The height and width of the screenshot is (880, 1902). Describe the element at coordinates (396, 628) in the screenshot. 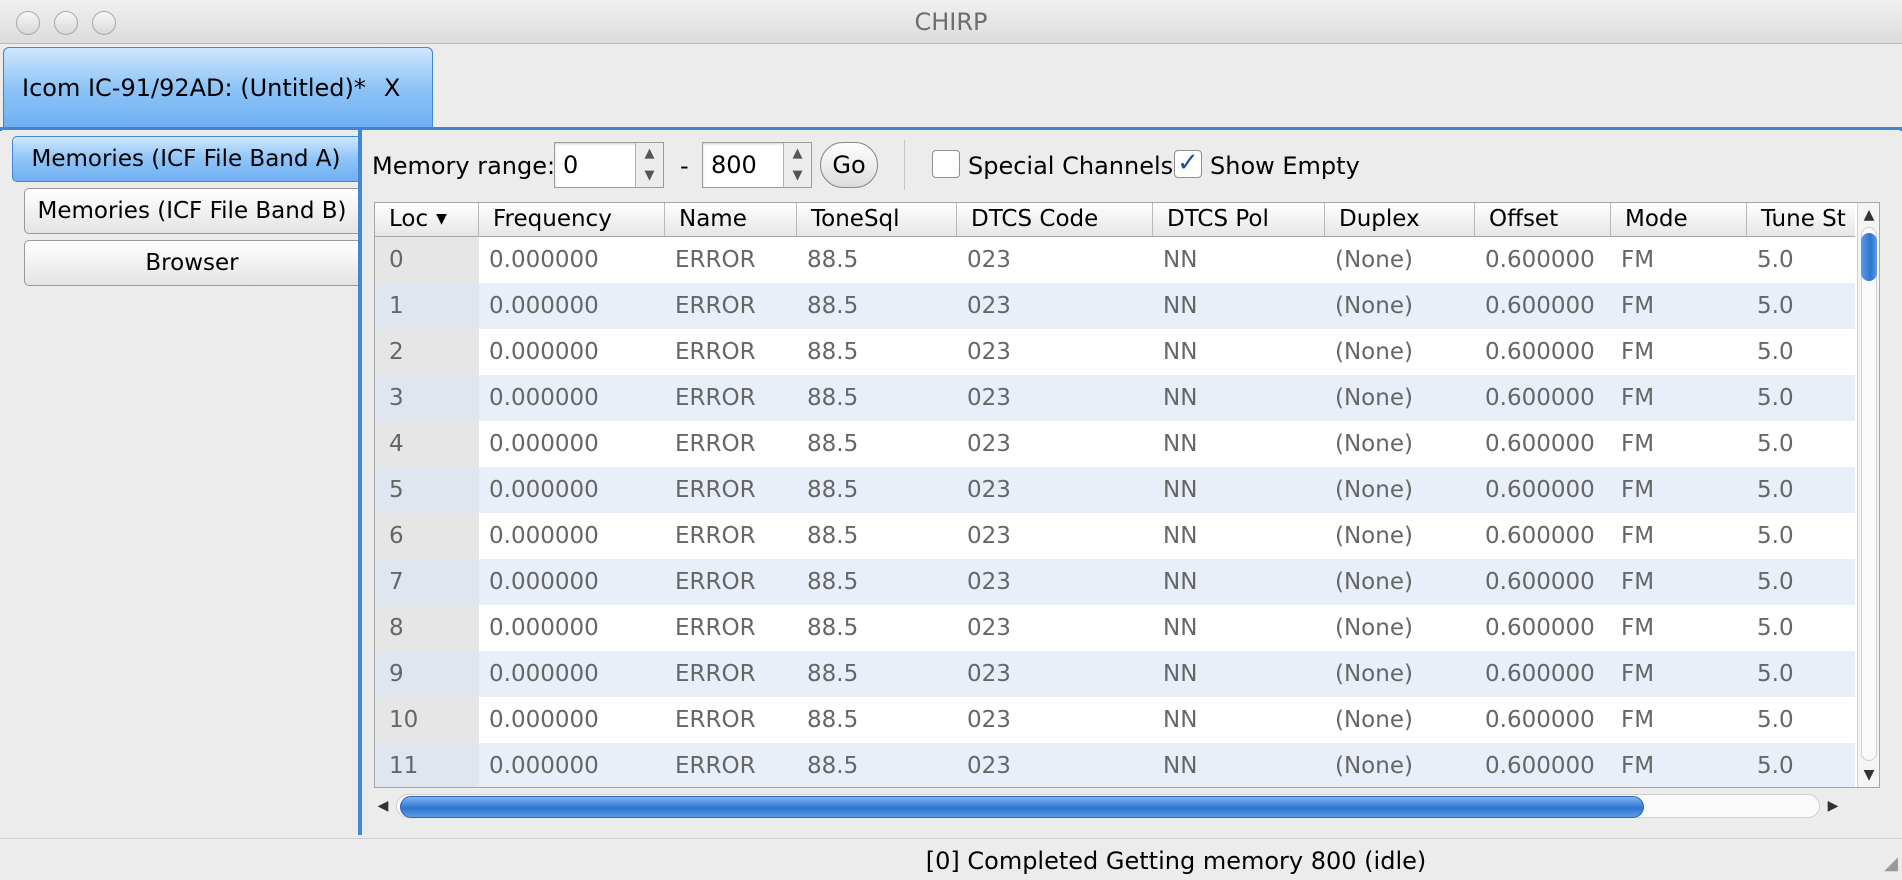

I see `cell-loc: 8` at that location.